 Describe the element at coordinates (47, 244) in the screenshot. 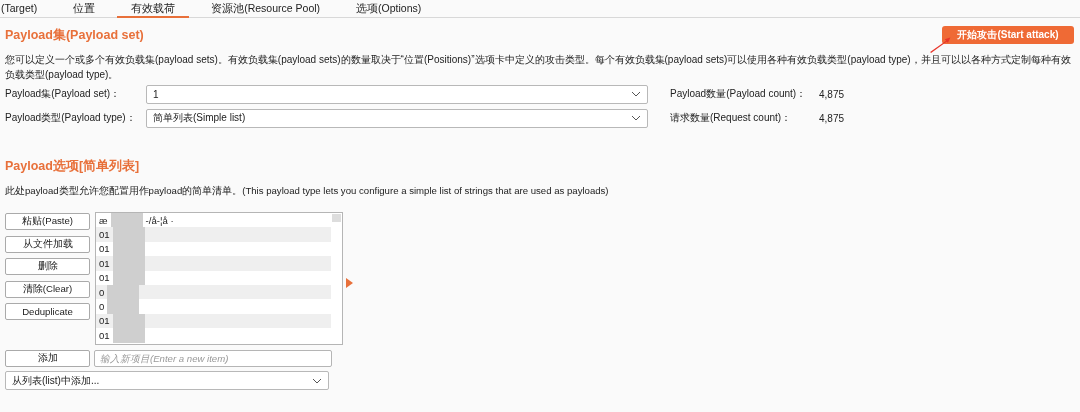

I see `list-action-button: 从文件加载` at that location.